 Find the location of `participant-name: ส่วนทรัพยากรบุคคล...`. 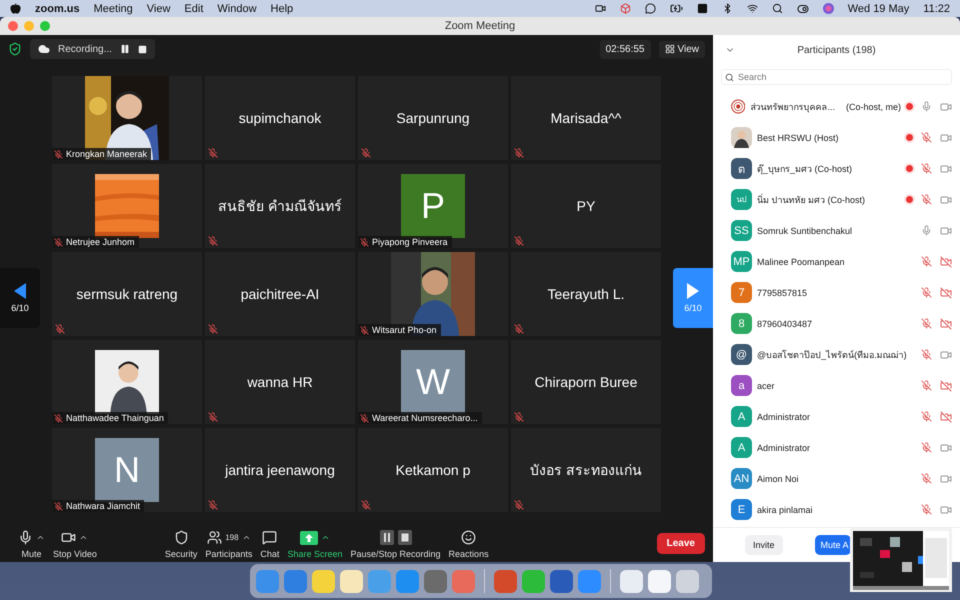

participant-name: ส่วนทรัพยากรบุคคล... is located at coordinates (792, 107).